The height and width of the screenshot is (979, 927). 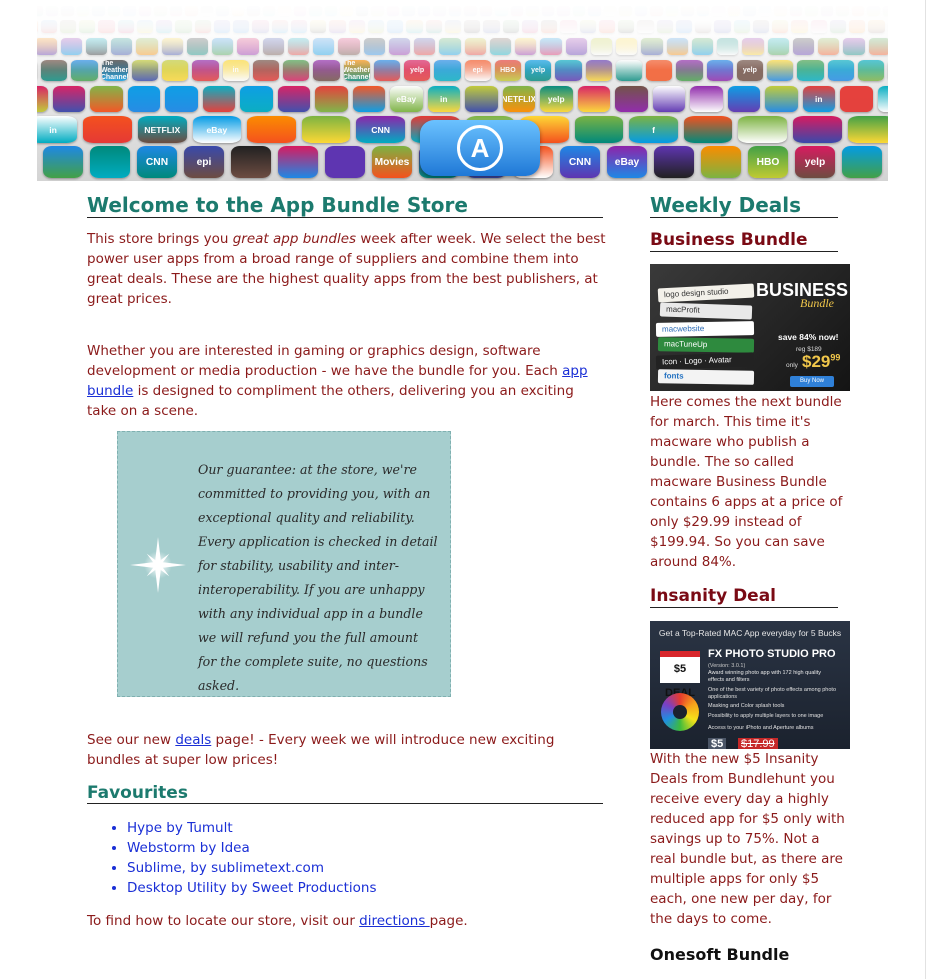 I want to click on insanity-bullet: Masking and Color splash tools, so click(x=746, y=706).